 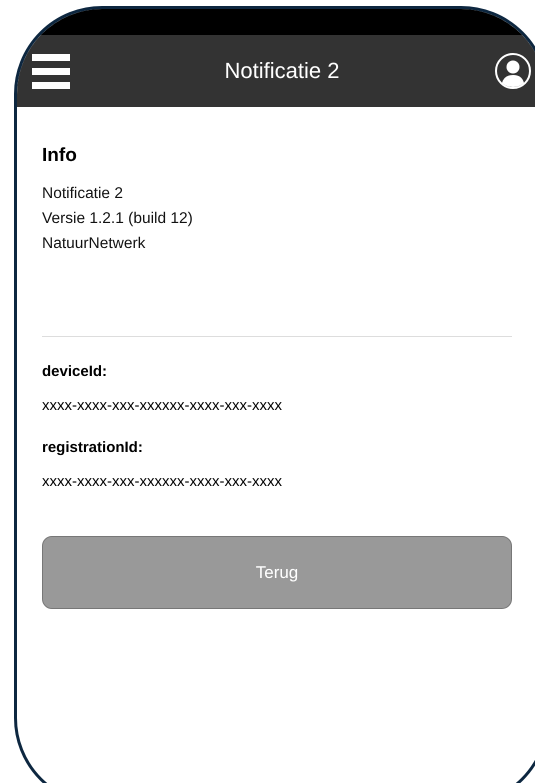 I want to click on info-text: Versie 1.2.1 (build 12), so click(x=118, y=219).